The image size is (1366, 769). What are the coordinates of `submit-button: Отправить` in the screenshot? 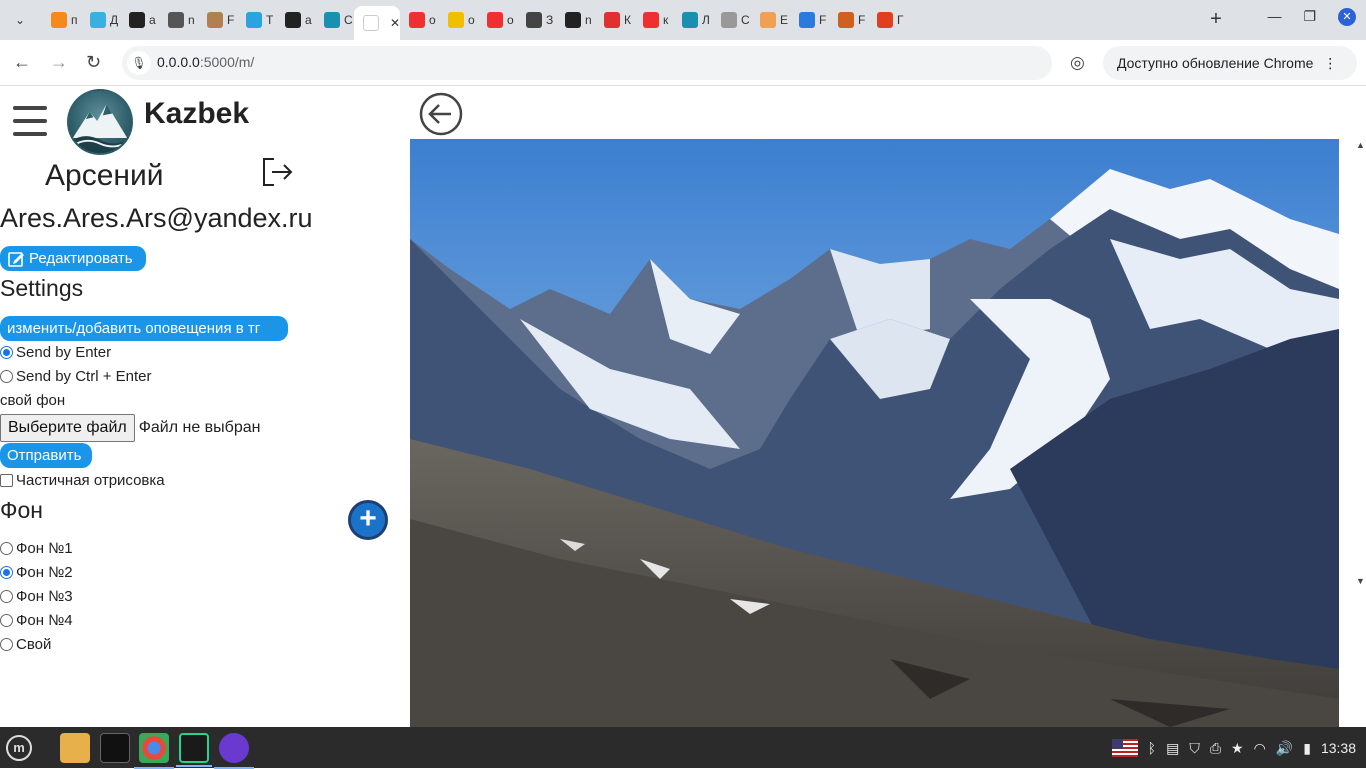 It's located at (46, 455).